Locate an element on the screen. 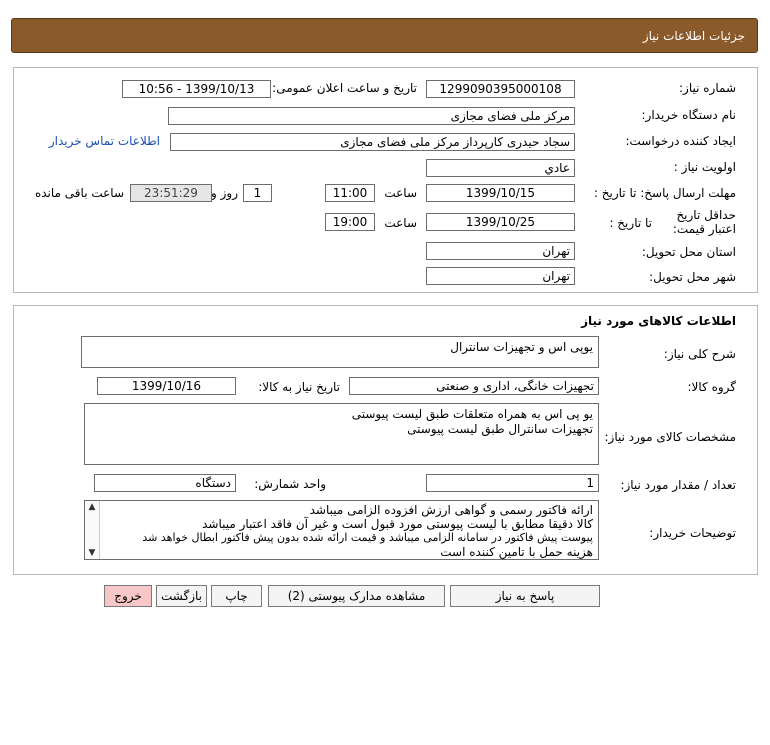 The height and width of the screenshot is (745, 770). validity-time-label: ساعت is located at coordinates (400, 223).